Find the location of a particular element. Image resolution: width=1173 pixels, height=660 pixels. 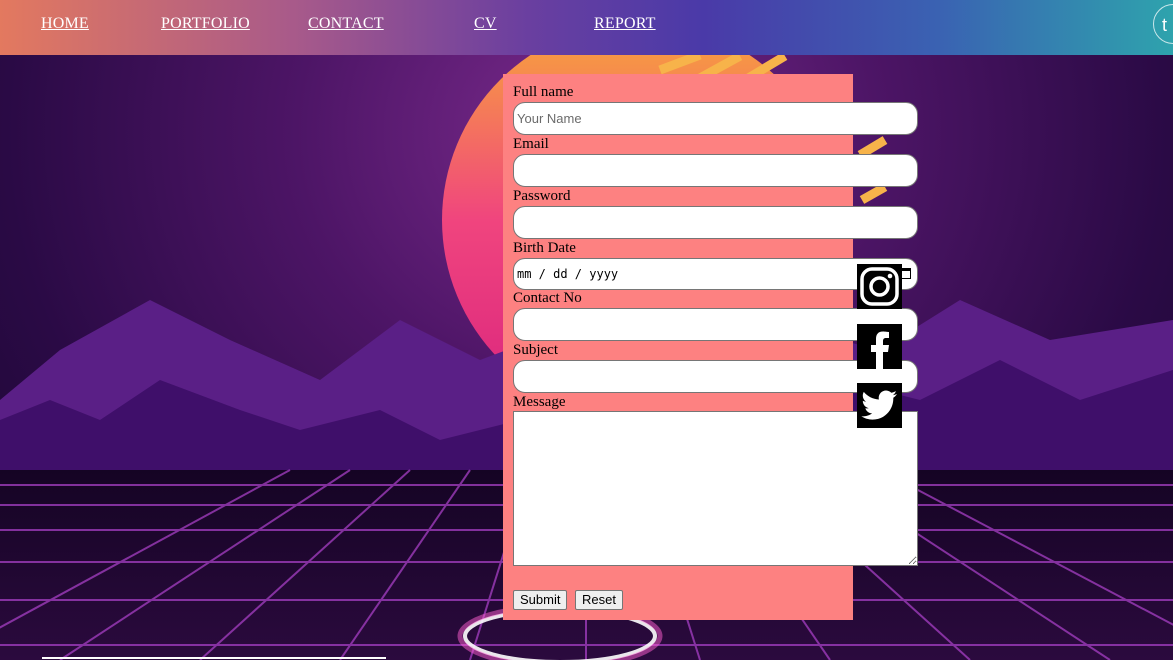

nav-round-button: t is located at coordinates (1163, 24).